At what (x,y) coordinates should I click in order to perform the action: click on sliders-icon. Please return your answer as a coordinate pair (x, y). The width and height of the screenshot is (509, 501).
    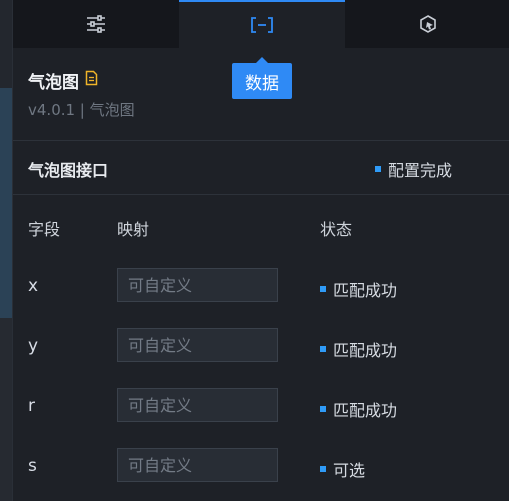
    Looking at the image, I should click on (96, 24).